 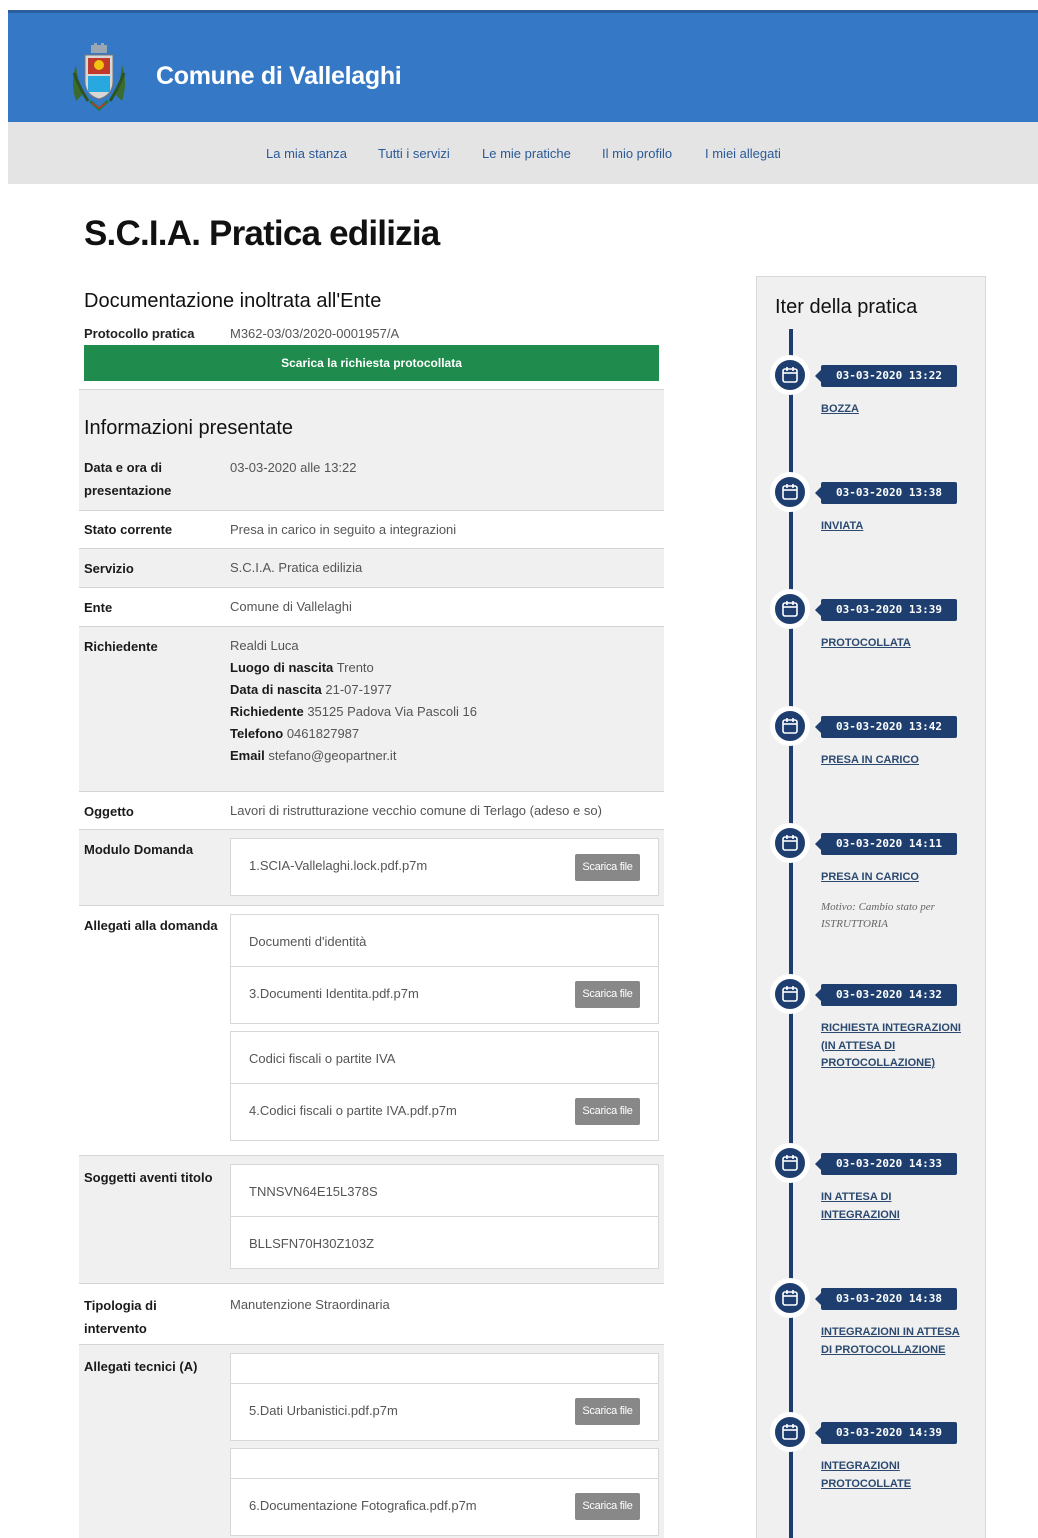 What do you see at coordinates (353, 711) in the screenshot?
I see `applicant-address: Richiedente 35125 Padova Via Pascoli 16` at bounding box center [353, 711].